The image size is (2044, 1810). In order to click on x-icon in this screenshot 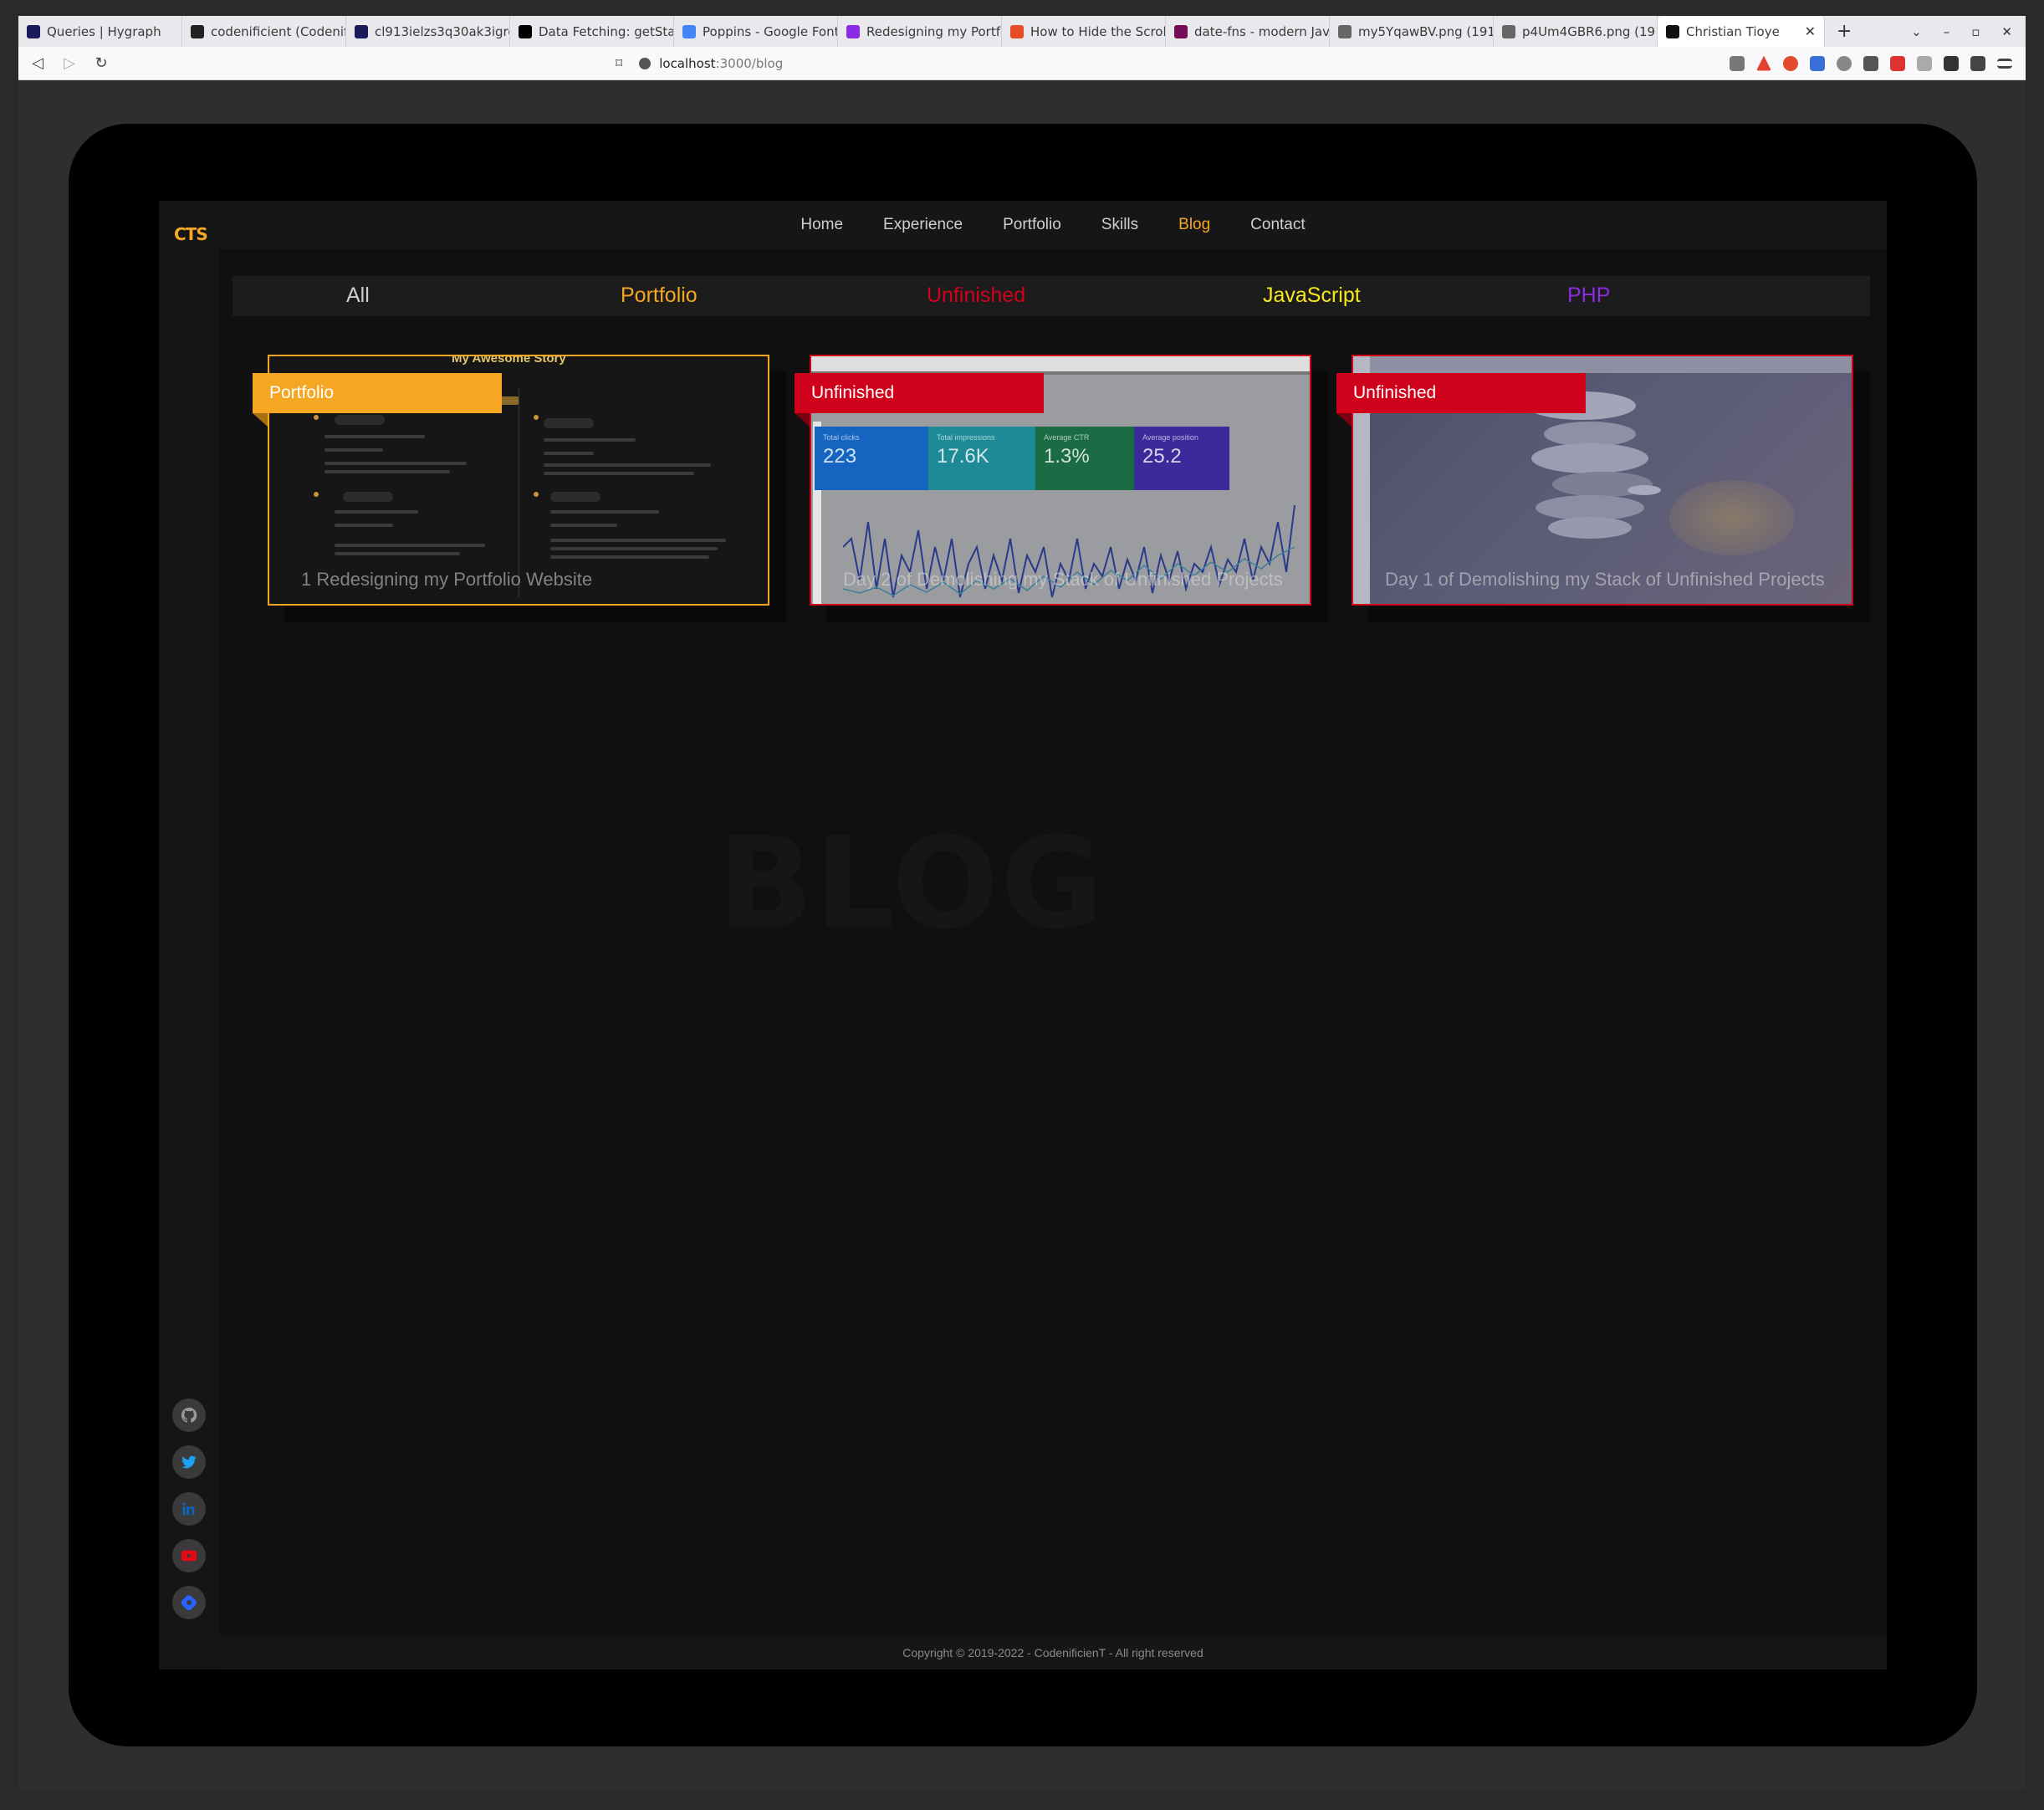, I will do `click(1017, 31)`.